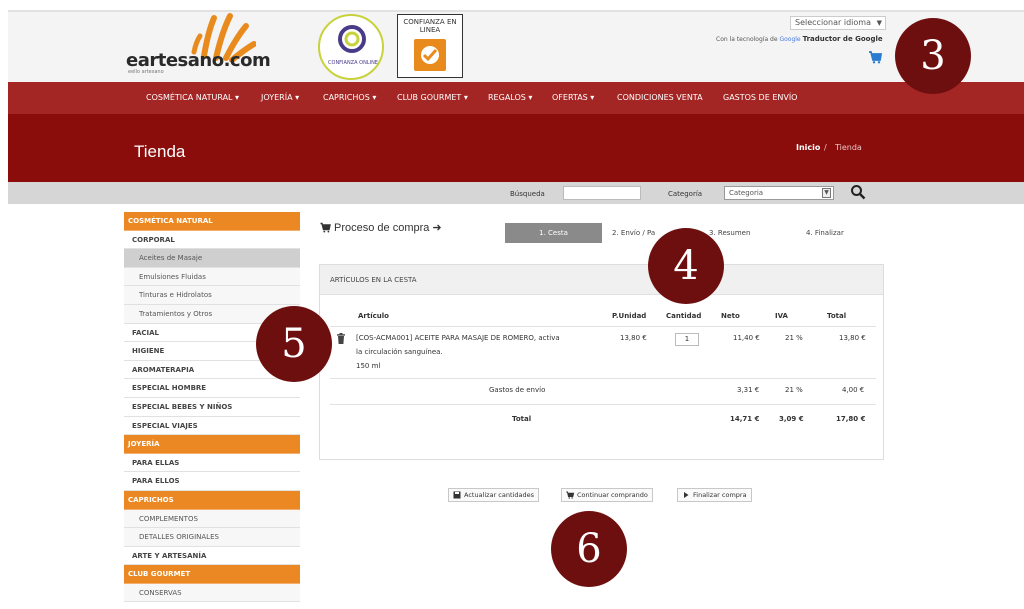 This screenshot has height=609, width=1024. Describe the element at coordinates (294, 344) in the screenshot. I see `marker-5: 5` at that location.